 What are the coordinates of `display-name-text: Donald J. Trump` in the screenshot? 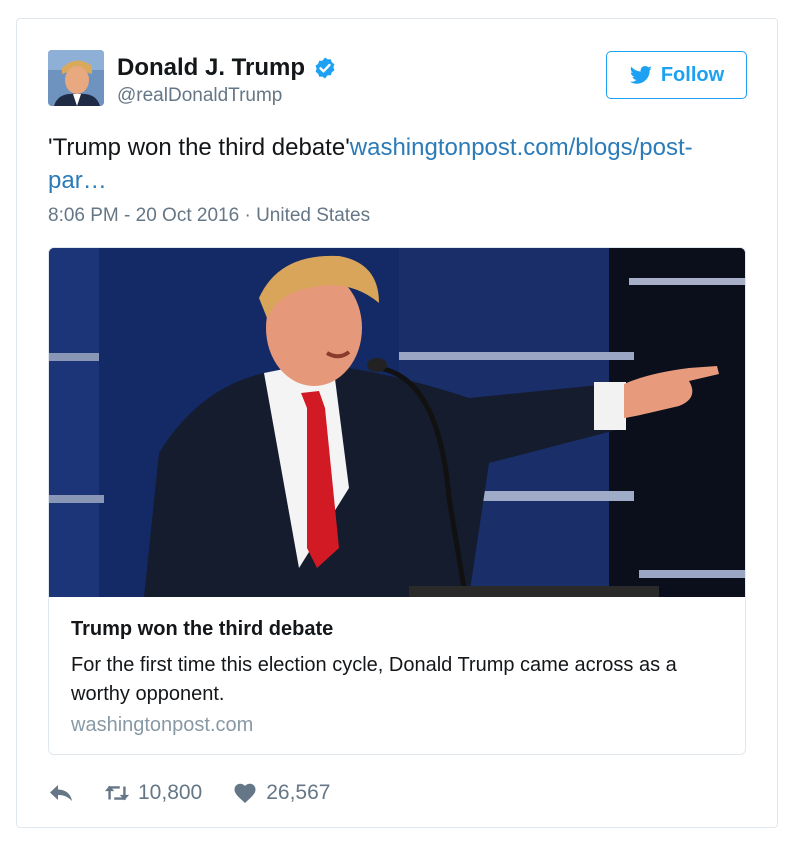 It's located at (211, 67).